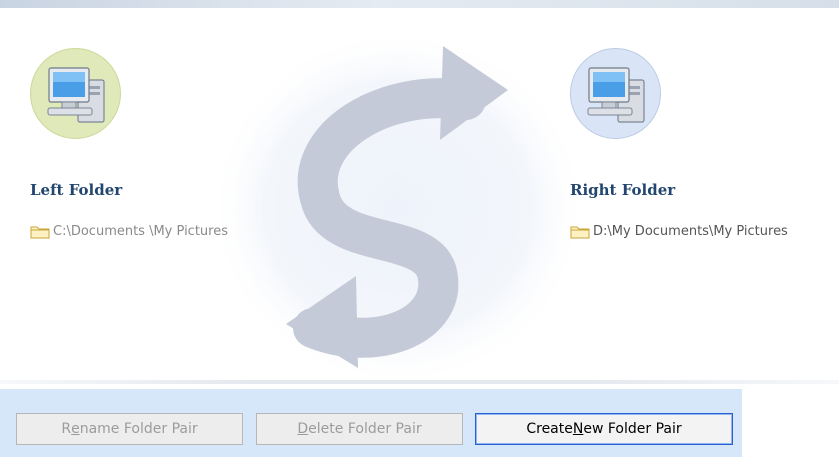 The image size is (839, 461). I want to click on left-folder-path-text: C:\Documents \My Pictures, so click(140, 231).